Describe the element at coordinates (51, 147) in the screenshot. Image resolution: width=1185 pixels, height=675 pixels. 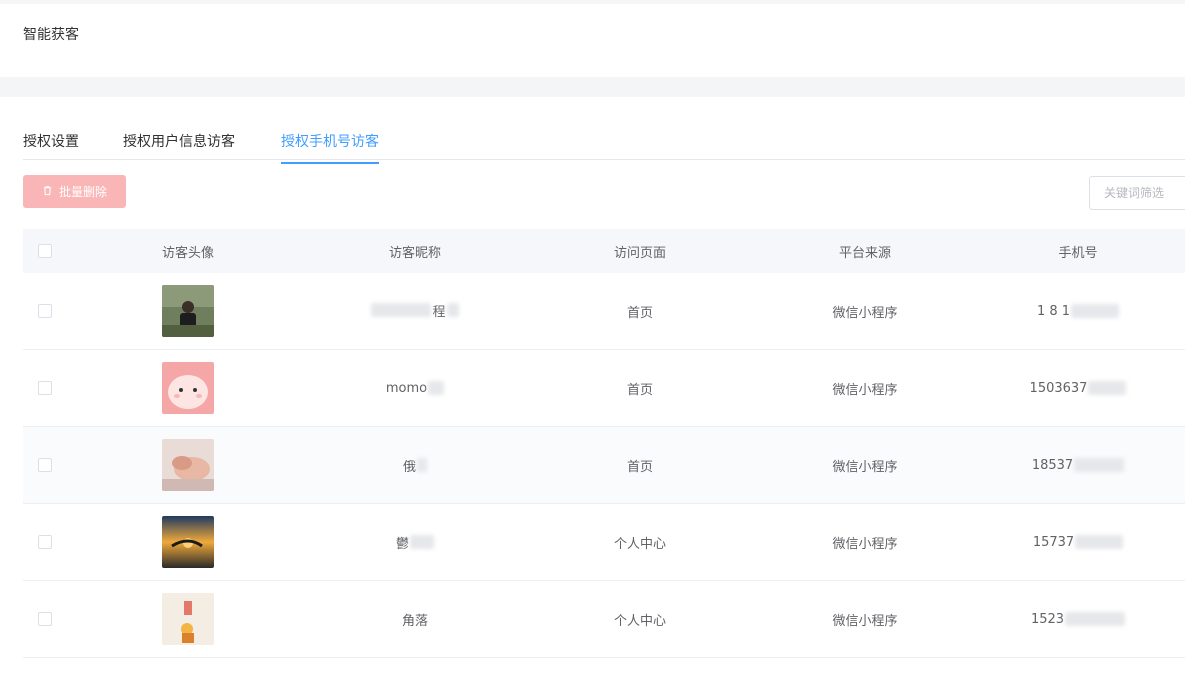
I see `tab-auth-settings: 授权设置` at that location.